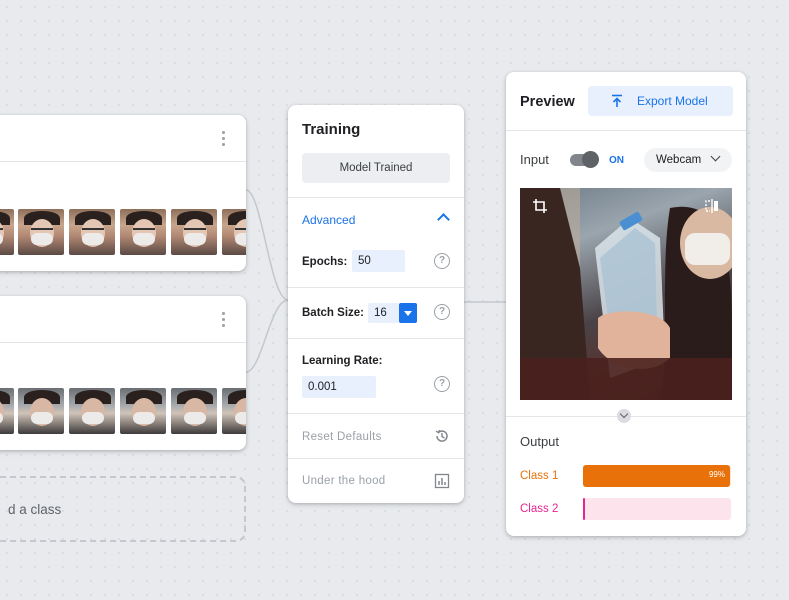  Describe the element at coordinates (540, 206) in the screenshot. I see `crop-icon` at that location.